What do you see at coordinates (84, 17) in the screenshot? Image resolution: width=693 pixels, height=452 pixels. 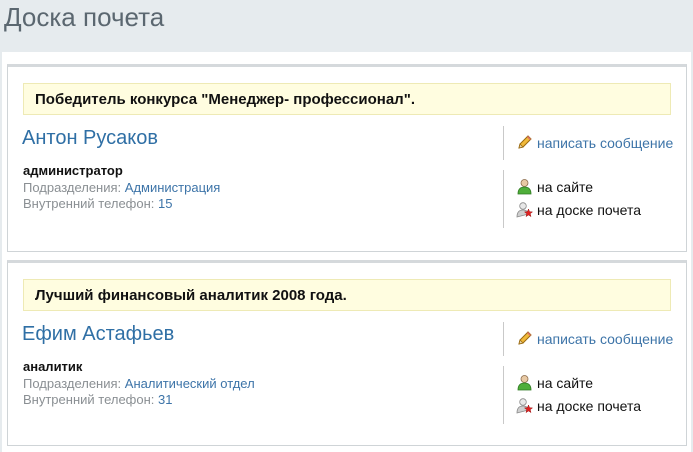 I see `page-title: Доска почета` at bounding box center [84, 17].